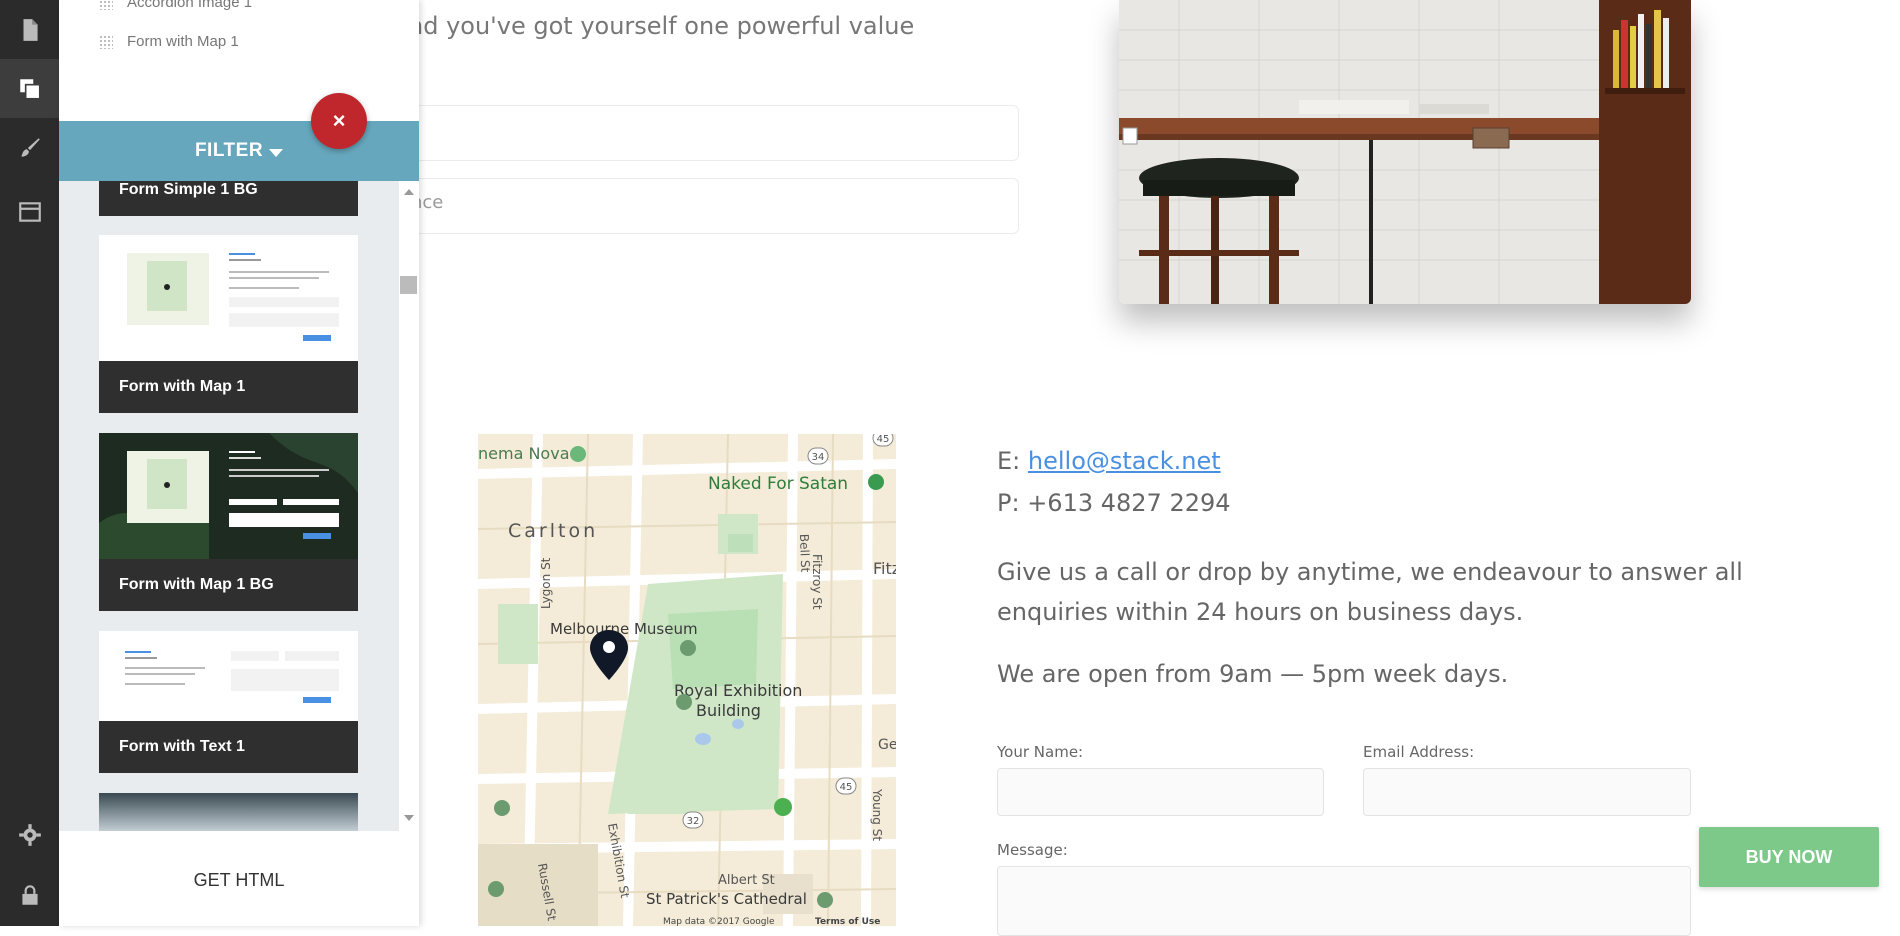 This screenshot has height=936, width=1900. I want to click on panel-scrollbar, so click(409, 506).